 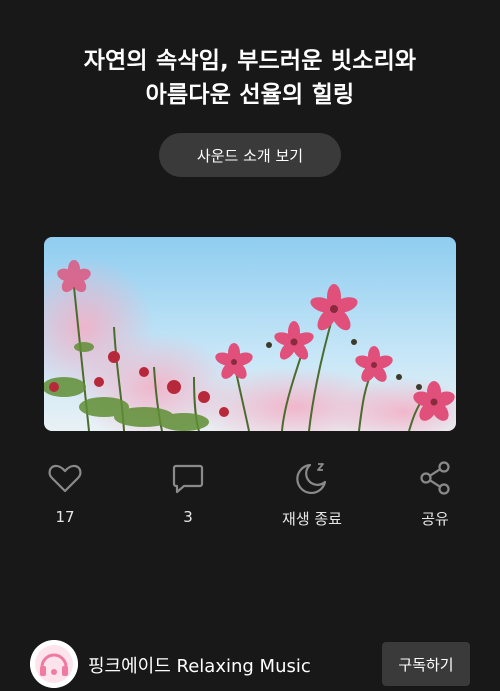 I want to click on channel-name: 핑크에이드 Relaxing Music, so click(x=199, y=665).